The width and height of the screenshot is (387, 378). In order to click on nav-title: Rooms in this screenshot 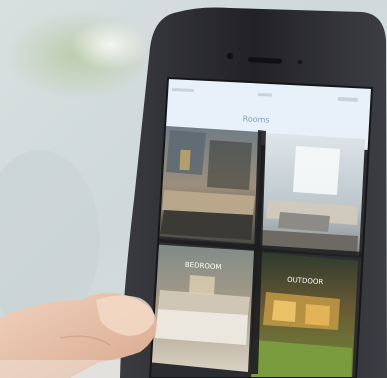, I will do `click(255, 119)`.